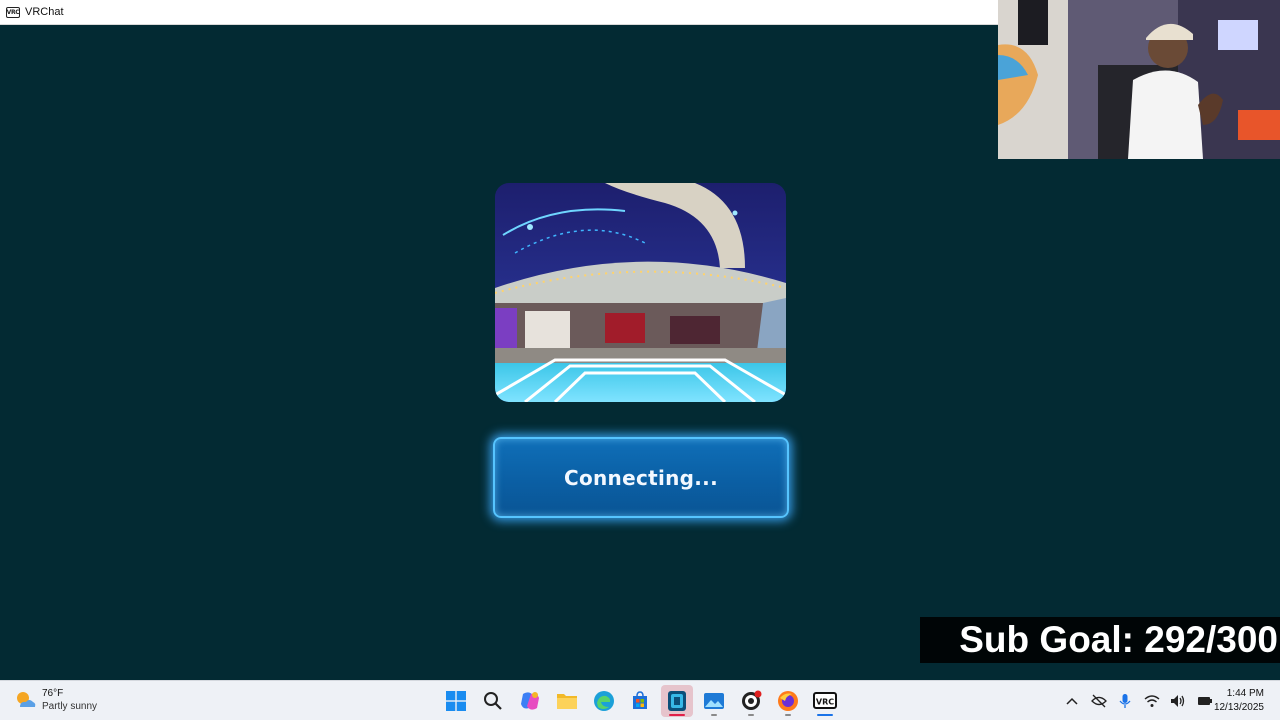 This screenshot has height=720, width=1280. Describe the element at coordinates (1245, 693) in the screenshot. I see `clock-time: 1:44 PM` at that location.